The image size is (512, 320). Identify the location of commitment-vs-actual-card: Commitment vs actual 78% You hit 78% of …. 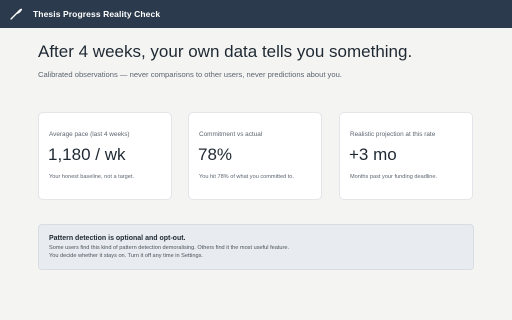
(255, 156).